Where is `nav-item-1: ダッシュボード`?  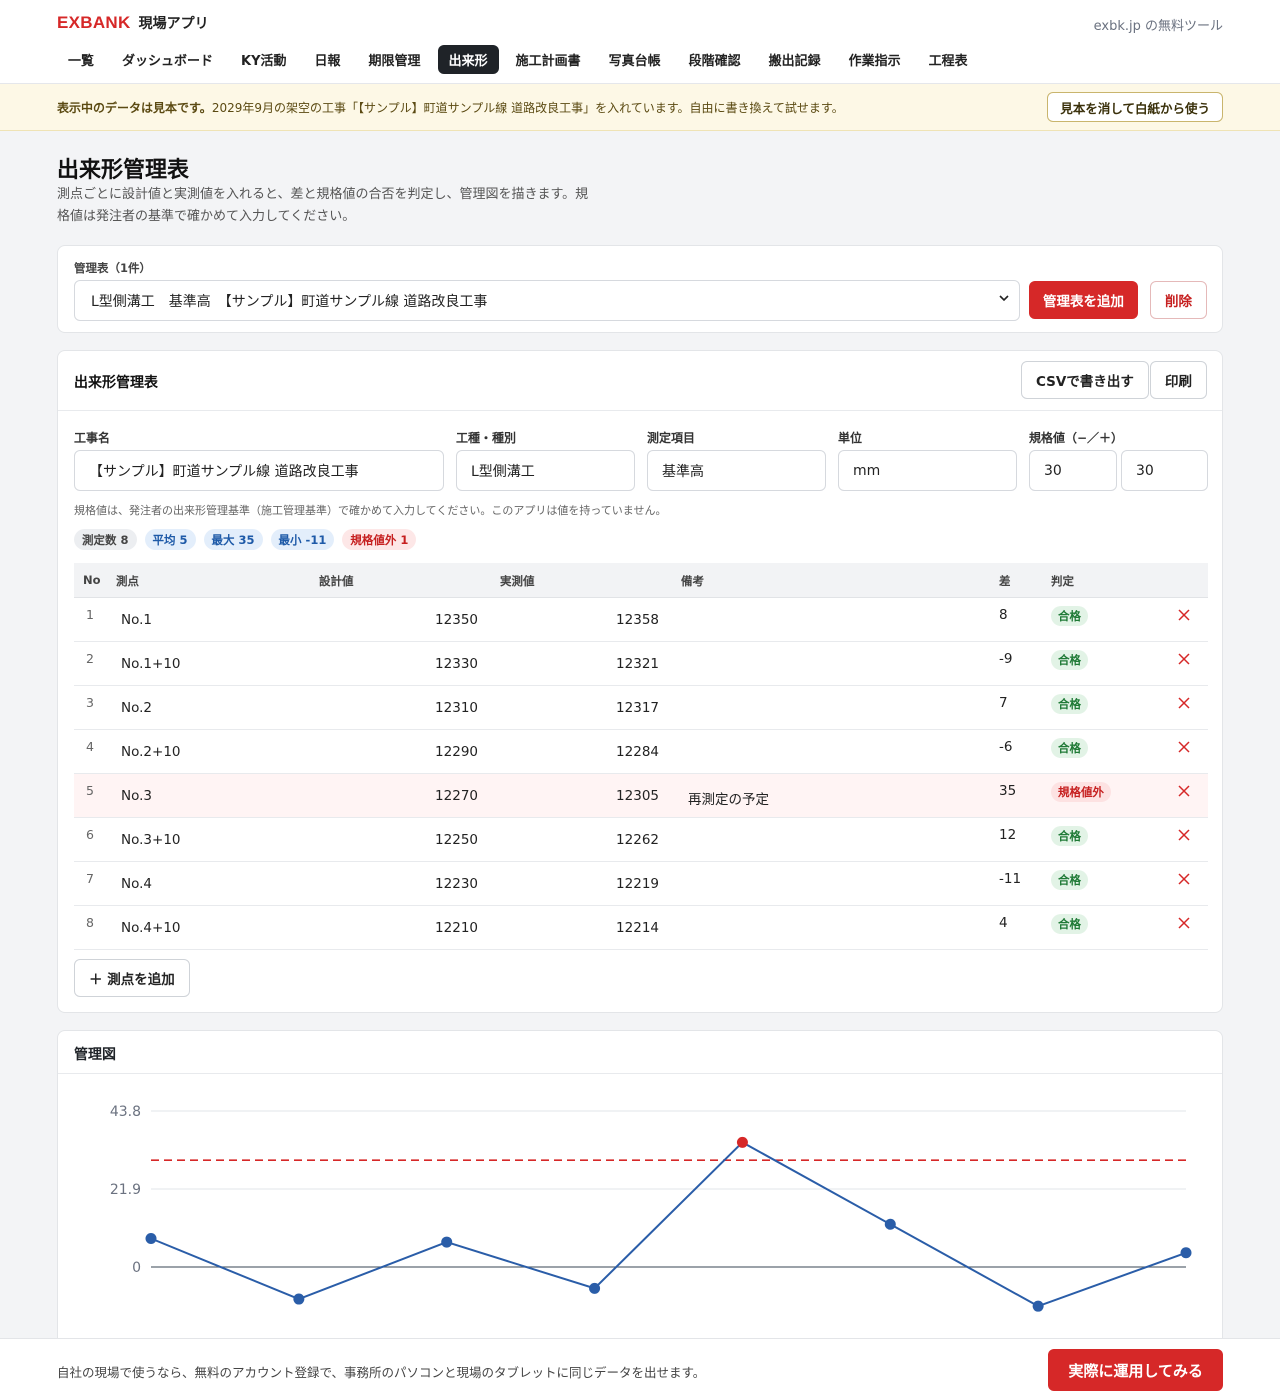 nav-item-1: ダッシュボード is located at coordinates (167, 59).